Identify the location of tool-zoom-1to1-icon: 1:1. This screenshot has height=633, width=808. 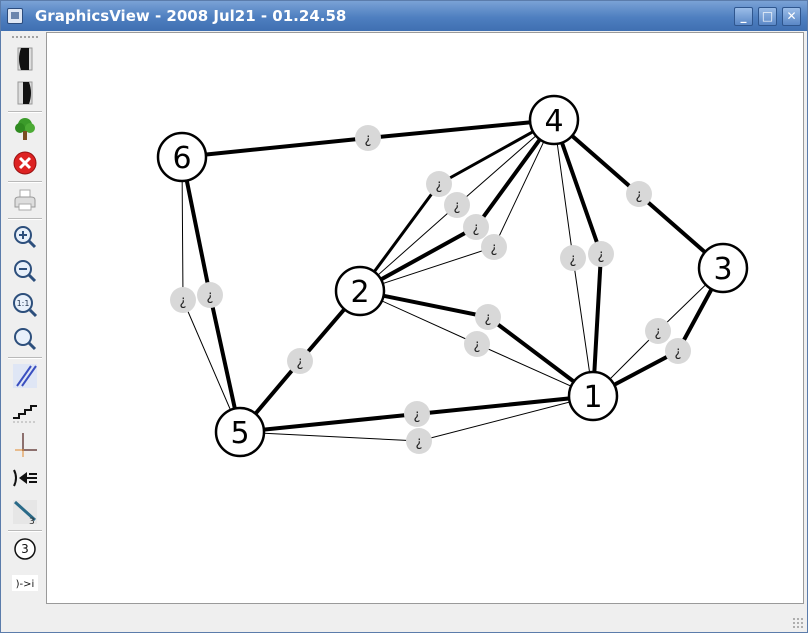
(25, 305).